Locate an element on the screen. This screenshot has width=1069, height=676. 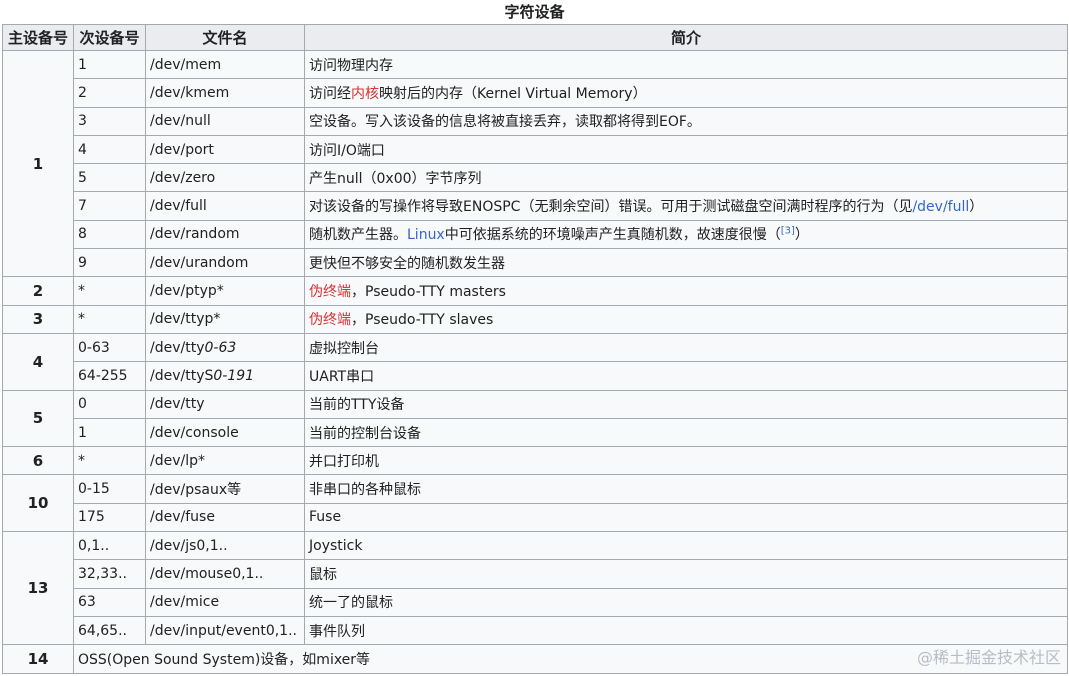
major-number-cell: 3 is located at coordinates (38, 319).